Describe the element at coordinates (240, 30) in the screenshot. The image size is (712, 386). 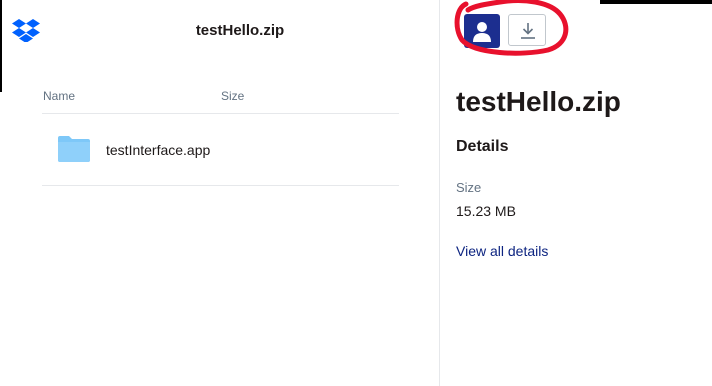
I see `header-title: testHello.zip` at that location.